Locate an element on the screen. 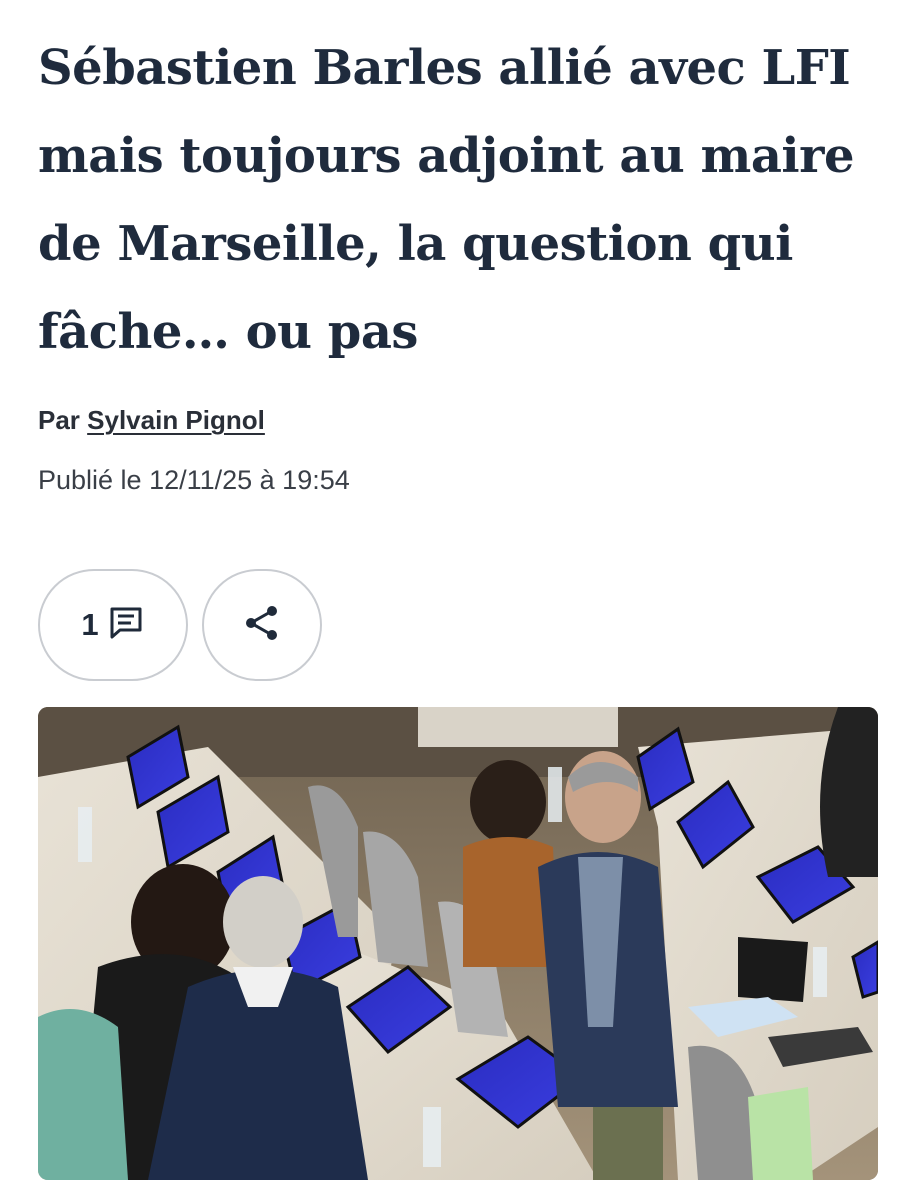  comment-icon is located at coordinates (126, 625).